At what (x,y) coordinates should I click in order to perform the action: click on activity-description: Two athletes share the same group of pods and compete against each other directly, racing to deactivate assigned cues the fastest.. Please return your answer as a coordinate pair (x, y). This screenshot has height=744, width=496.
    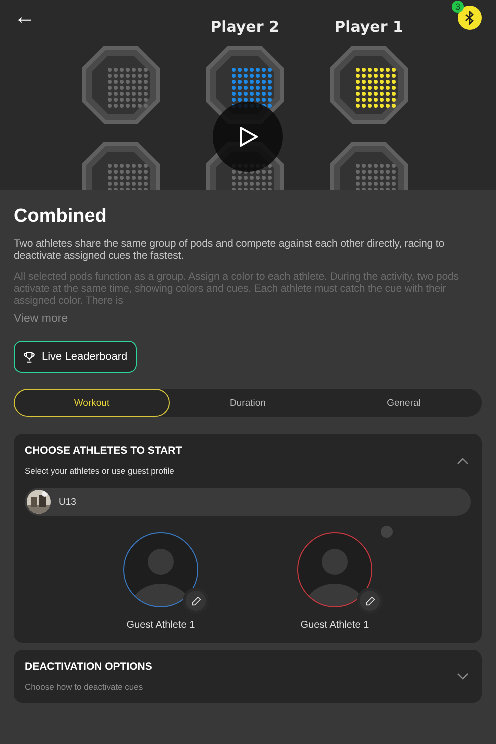
    Looking at the image, I should click on (230, 250).